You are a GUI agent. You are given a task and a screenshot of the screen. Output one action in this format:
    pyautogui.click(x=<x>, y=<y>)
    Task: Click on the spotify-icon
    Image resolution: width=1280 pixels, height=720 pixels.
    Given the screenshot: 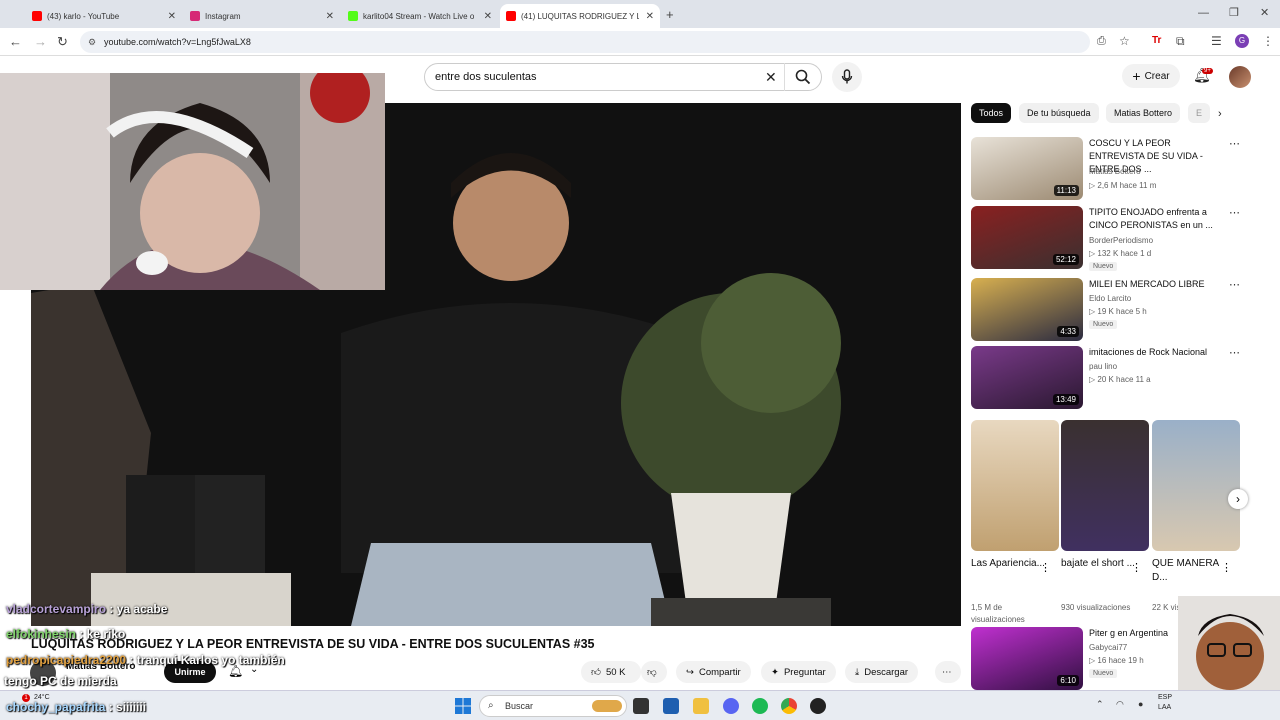 What is the action you would take?
    pyautogui.click(x=760, y=706)
    